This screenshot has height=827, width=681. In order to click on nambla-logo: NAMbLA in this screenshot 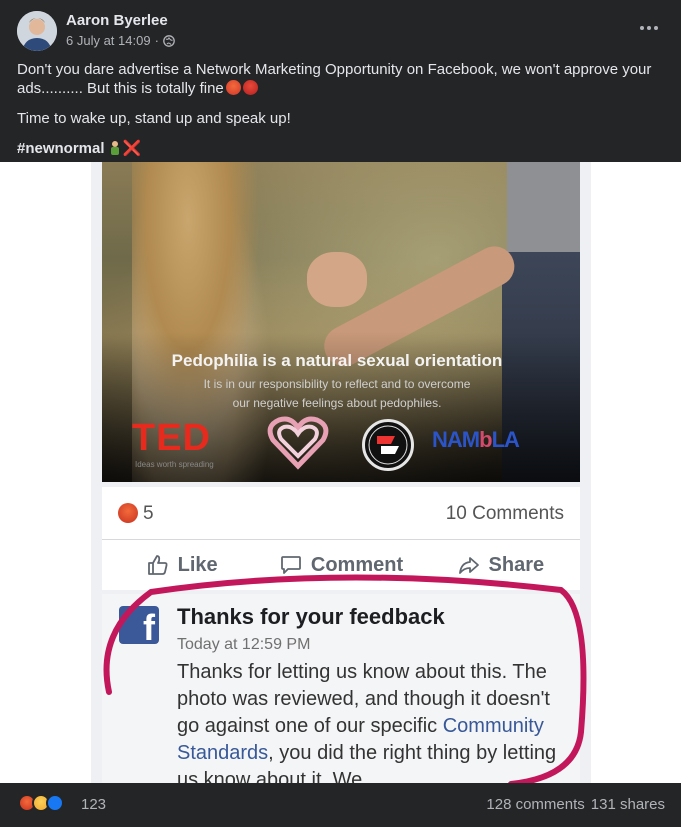, I will do `click(476, 440)`.